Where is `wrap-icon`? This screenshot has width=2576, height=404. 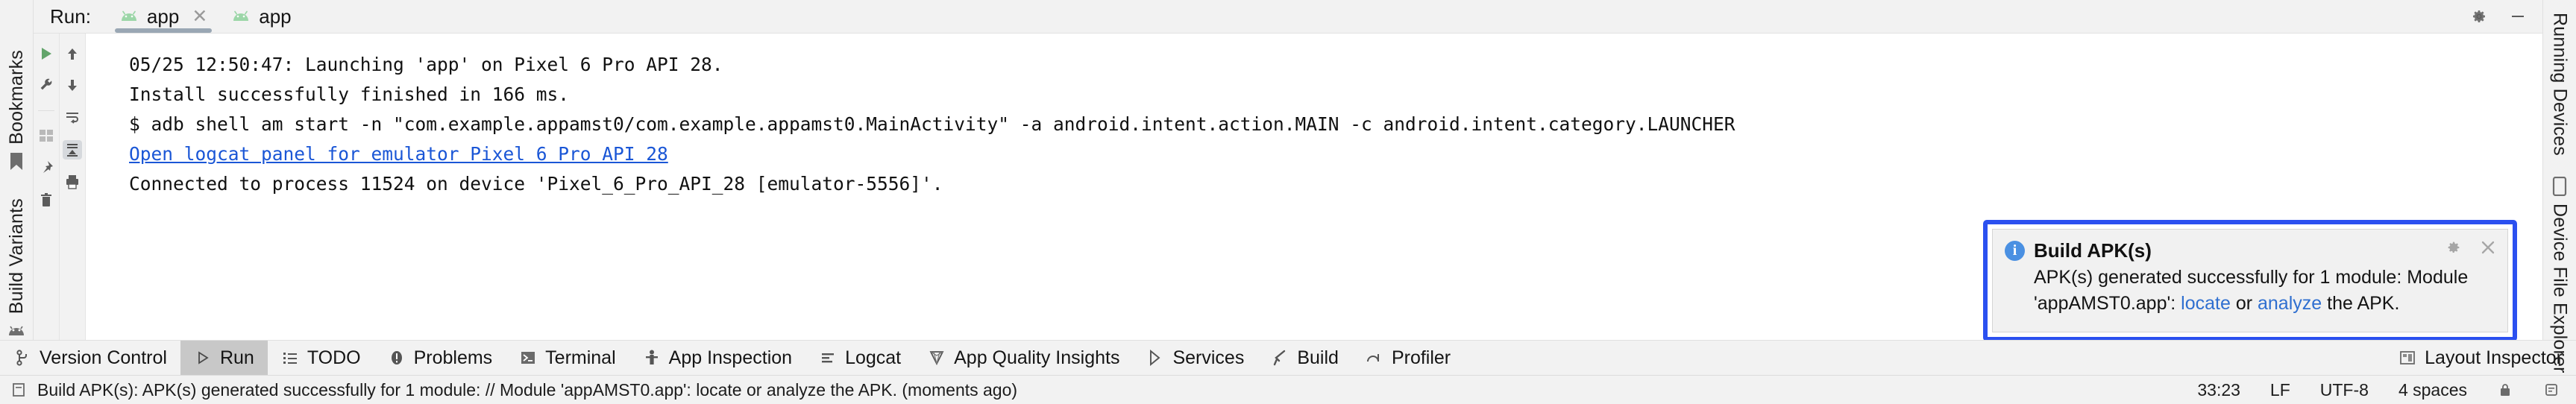 wrap-icon is located at coordinates (72, 117).